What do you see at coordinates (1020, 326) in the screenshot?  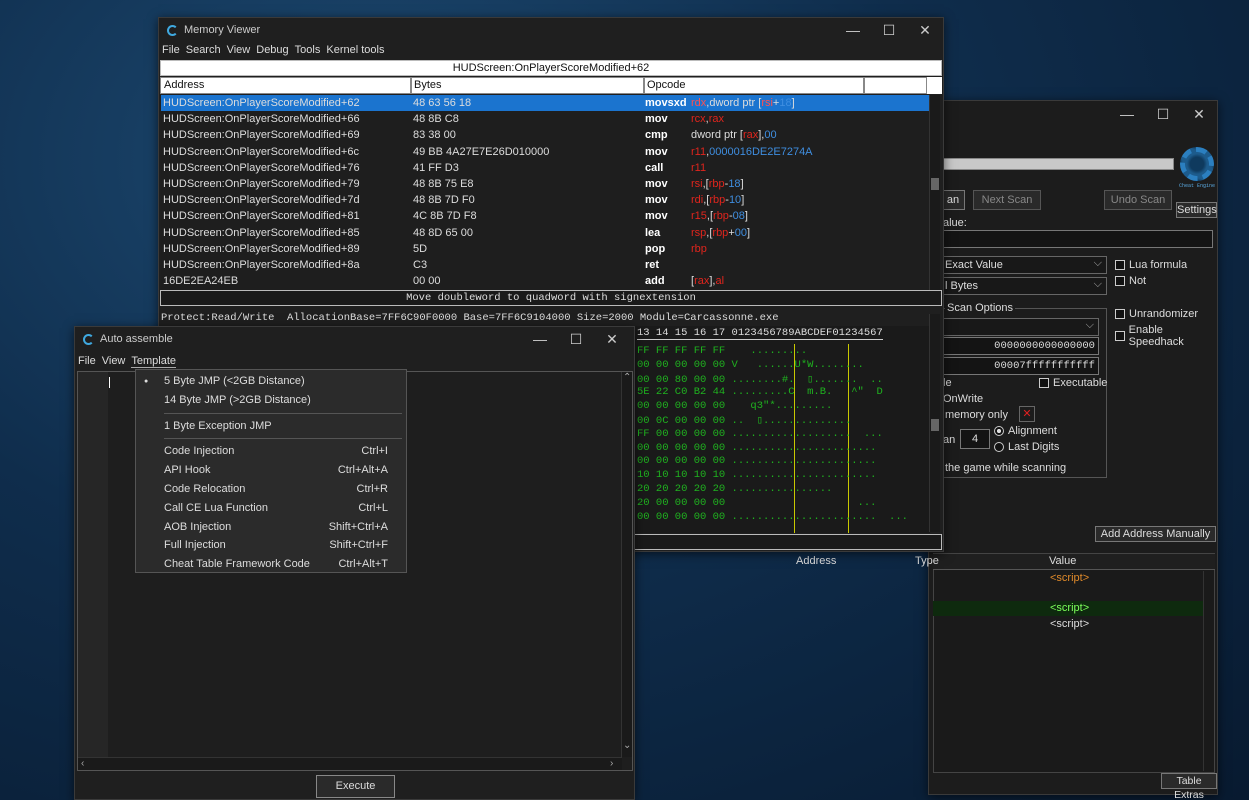 I see `memory-region-select` at bounding box center [1020, 326].